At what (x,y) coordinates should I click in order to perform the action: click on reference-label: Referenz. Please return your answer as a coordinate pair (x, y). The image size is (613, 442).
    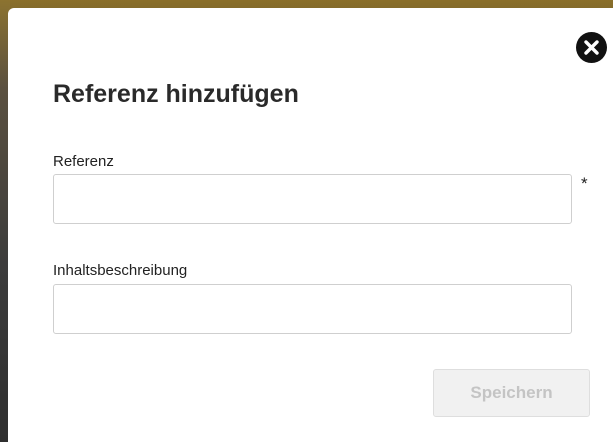
    Looking at the image, I should click on (83, 161).